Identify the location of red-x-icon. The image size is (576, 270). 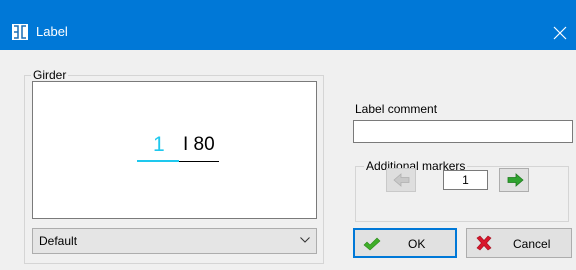
(484, 243).